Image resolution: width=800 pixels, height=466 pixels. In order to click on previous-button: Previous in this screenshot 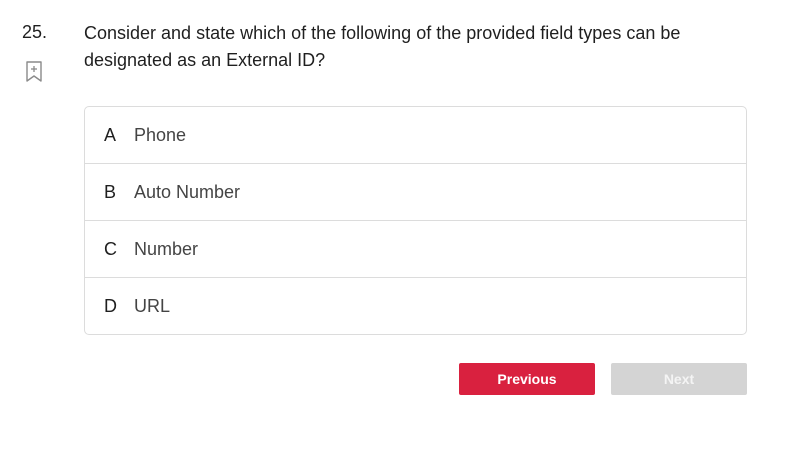, I will do `click(527, 379)`.